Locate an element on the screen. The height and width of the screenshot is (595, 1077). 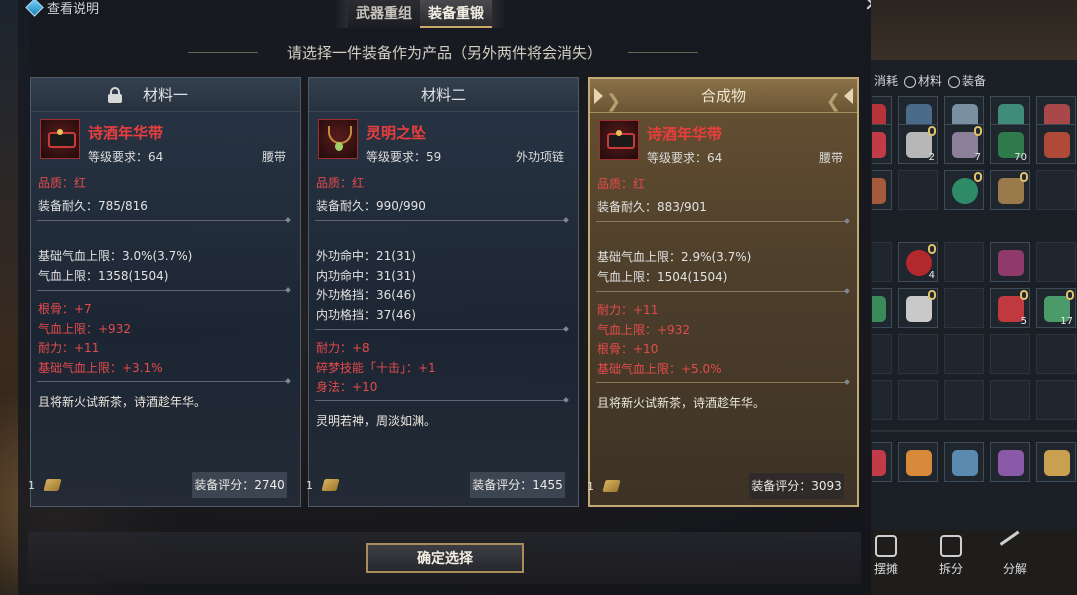
flavor-text: 且将新火试新茶，诗酒趁年华。 is located at coordinates (122, 402).